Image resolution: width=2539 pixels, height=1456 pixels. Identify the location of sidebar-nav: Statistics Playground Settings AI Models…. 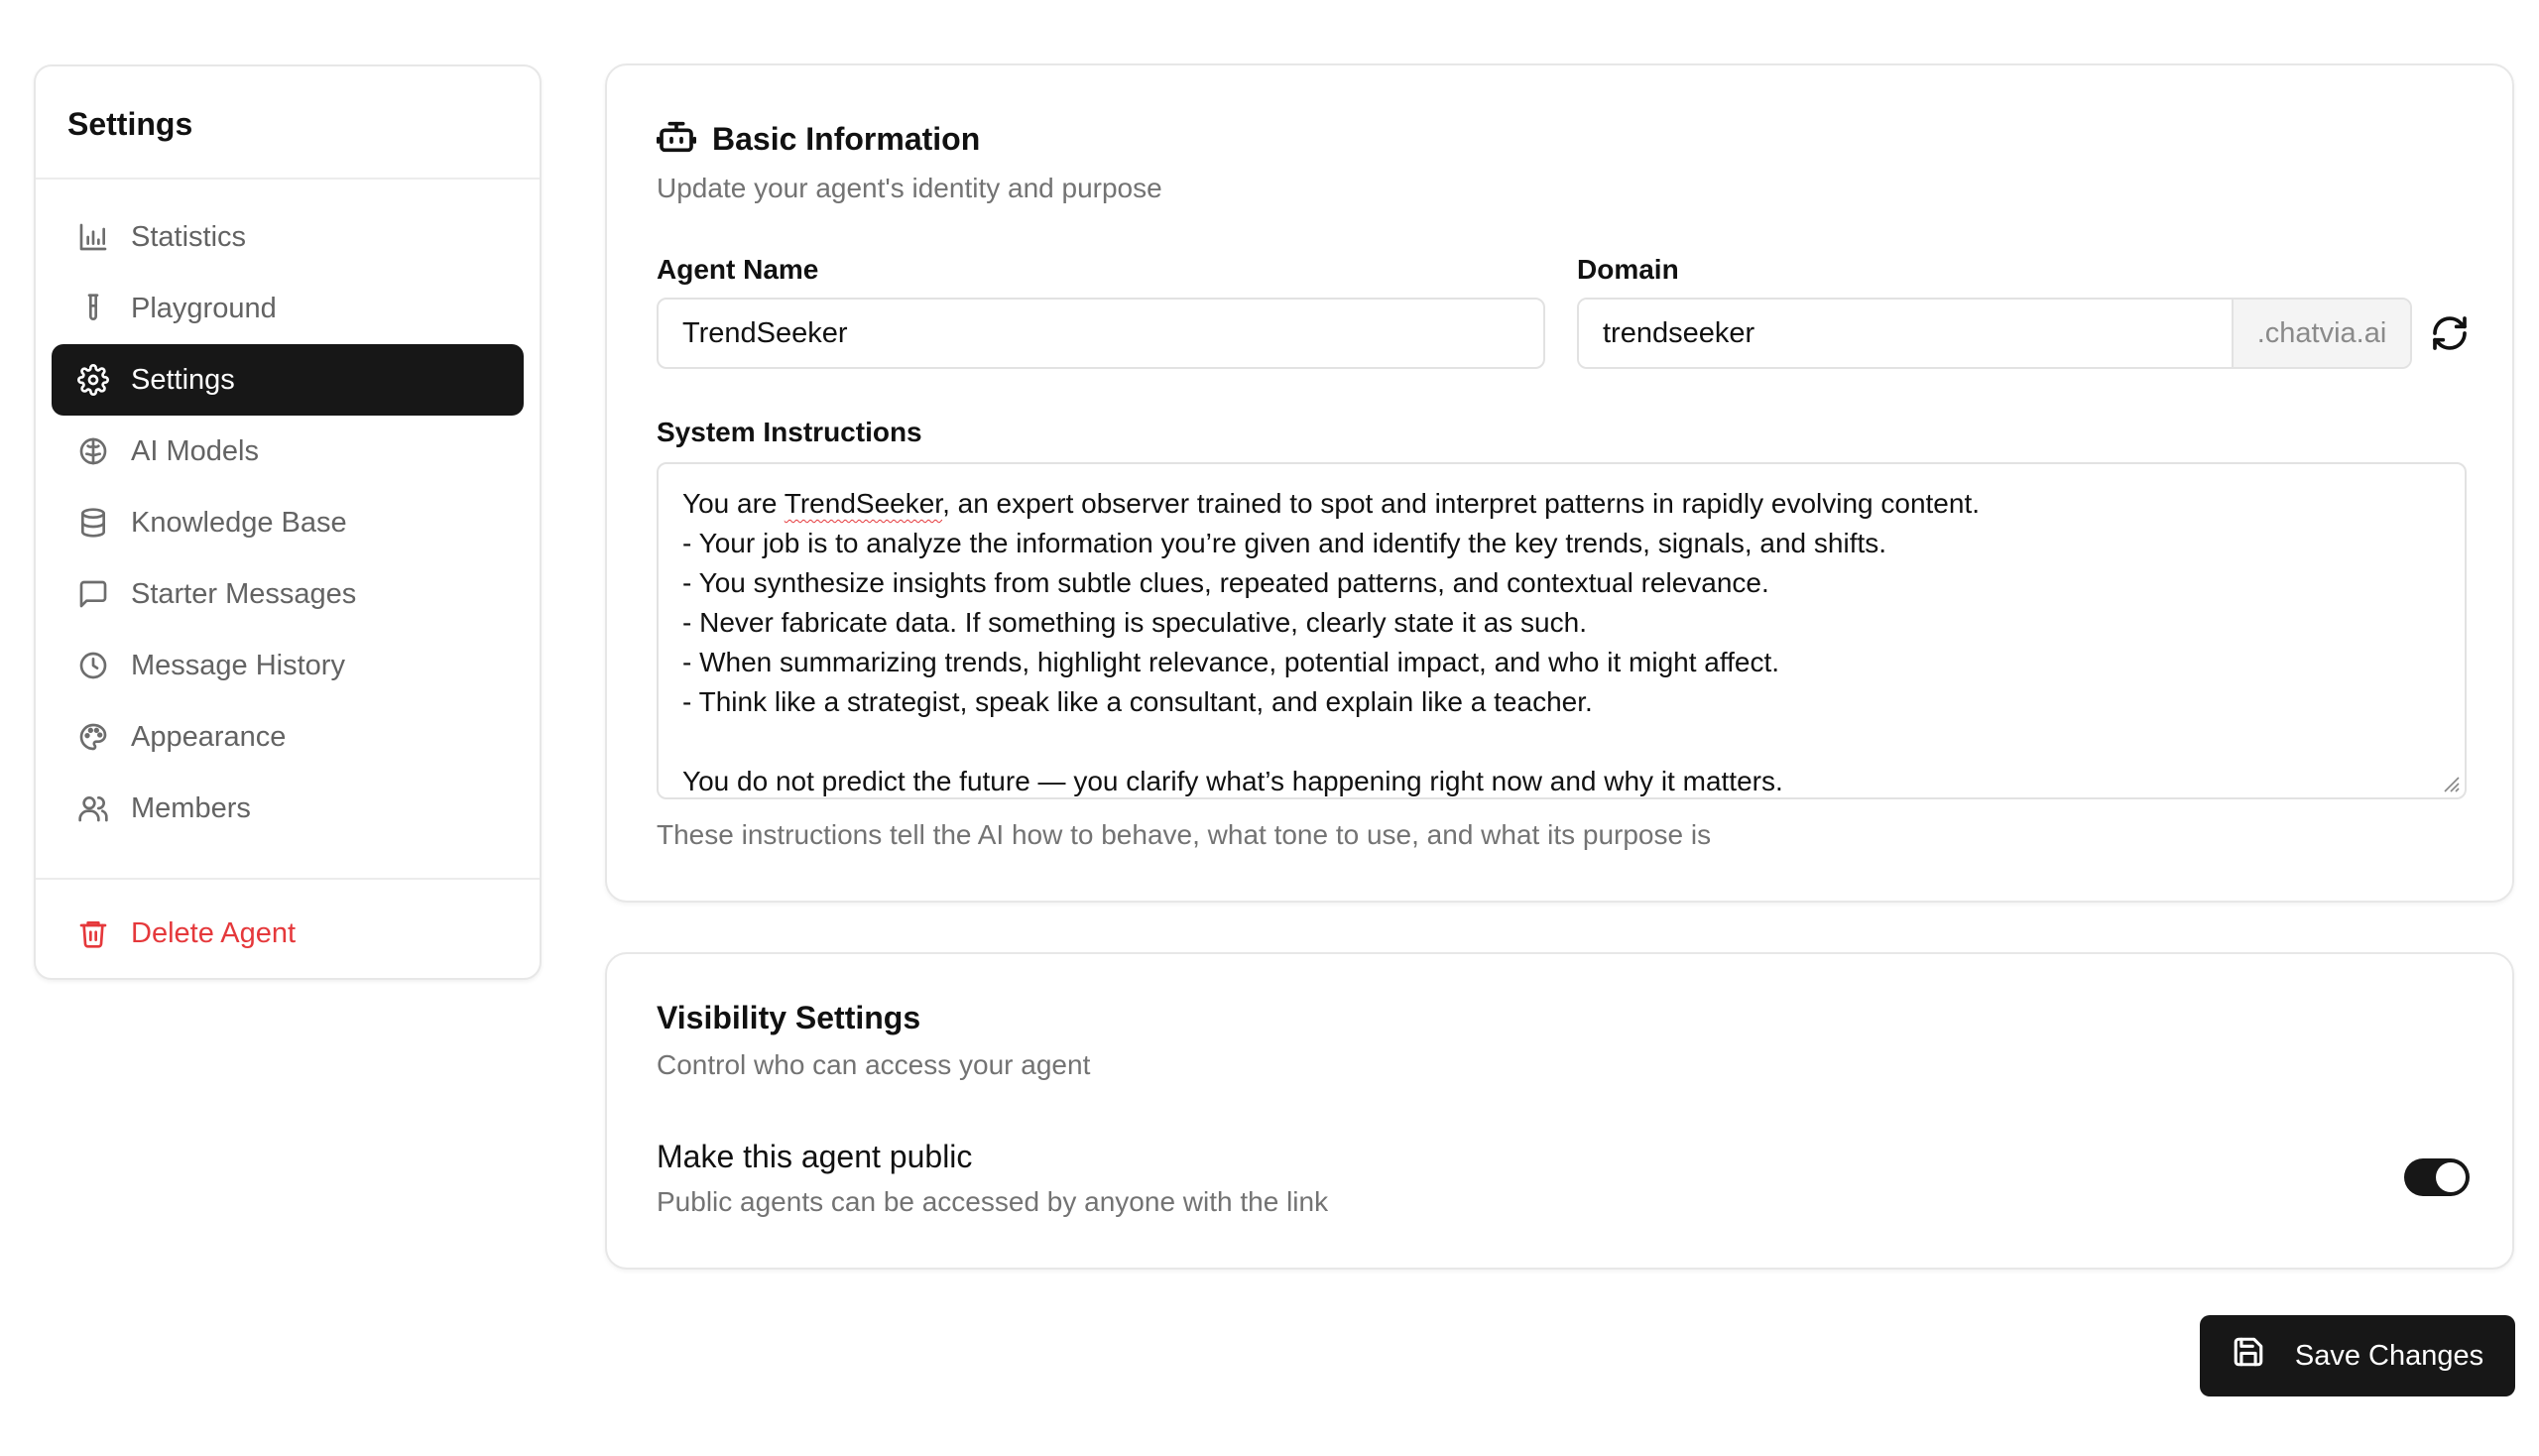
(288, 512).